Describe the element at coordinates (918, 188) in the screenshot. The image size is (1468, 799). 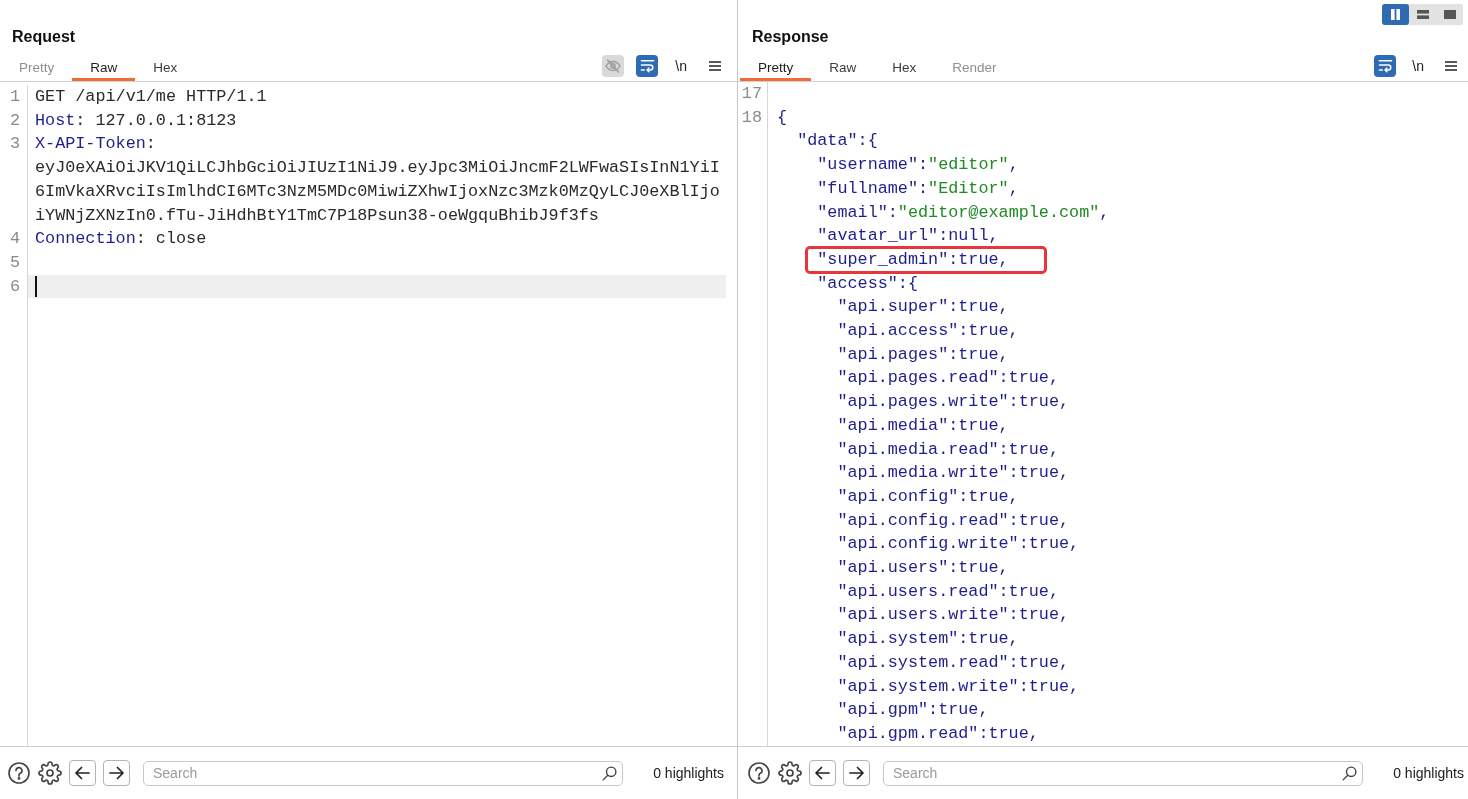
I see `code-line: "fullname":"Editor",` at that location.